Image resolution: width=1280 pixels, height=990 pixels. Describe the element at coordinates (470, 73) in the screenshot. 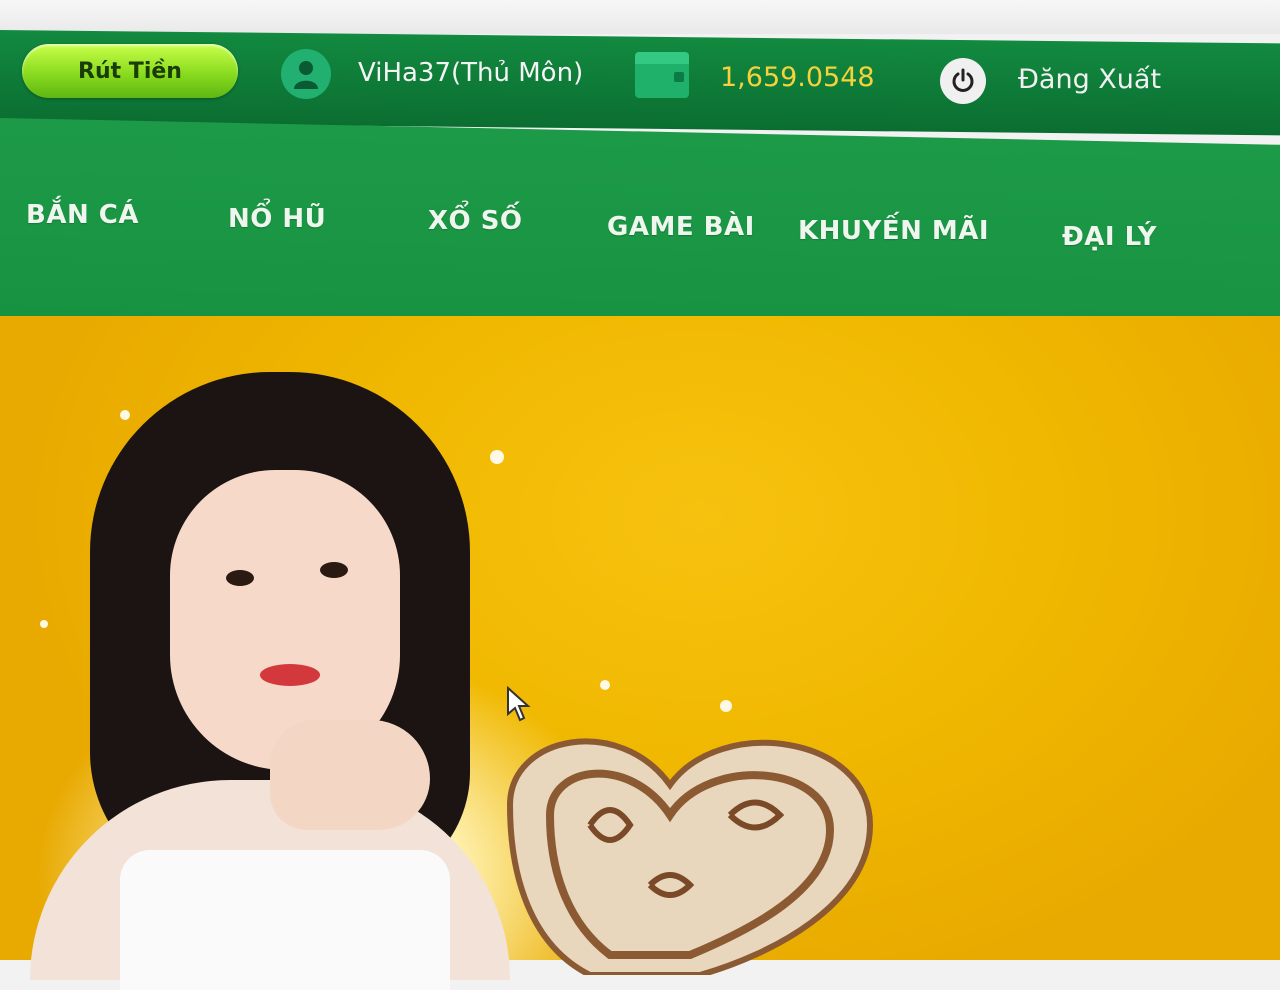

I see `username-label: ViHa37(Thủ Môn)` at that location.